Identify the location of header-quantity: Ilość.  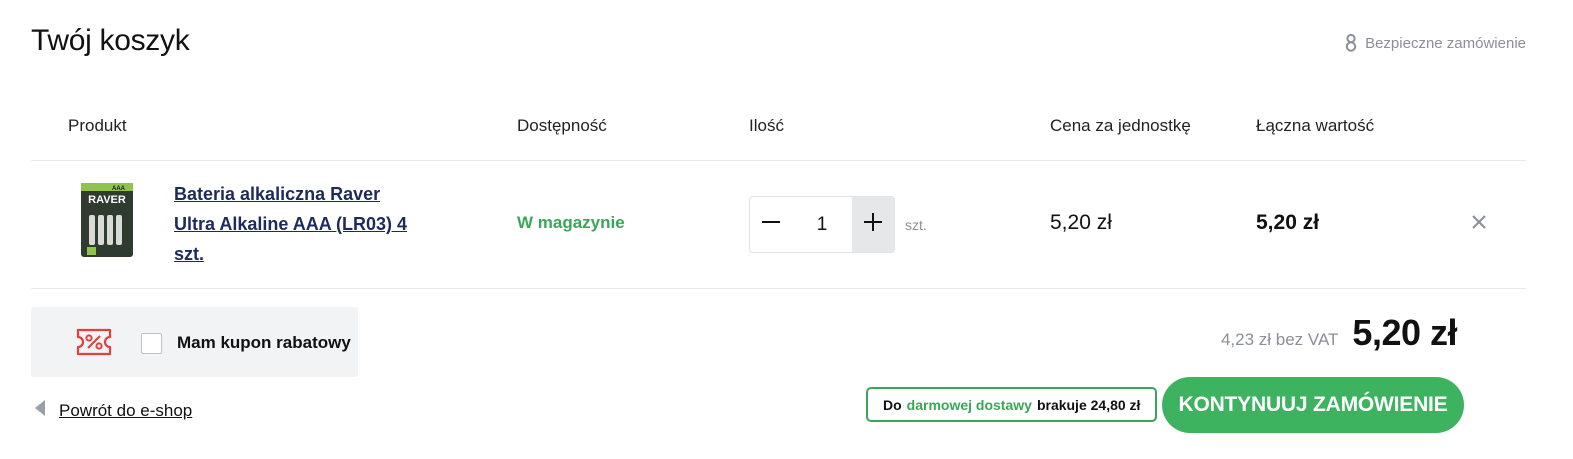
(766, 125).